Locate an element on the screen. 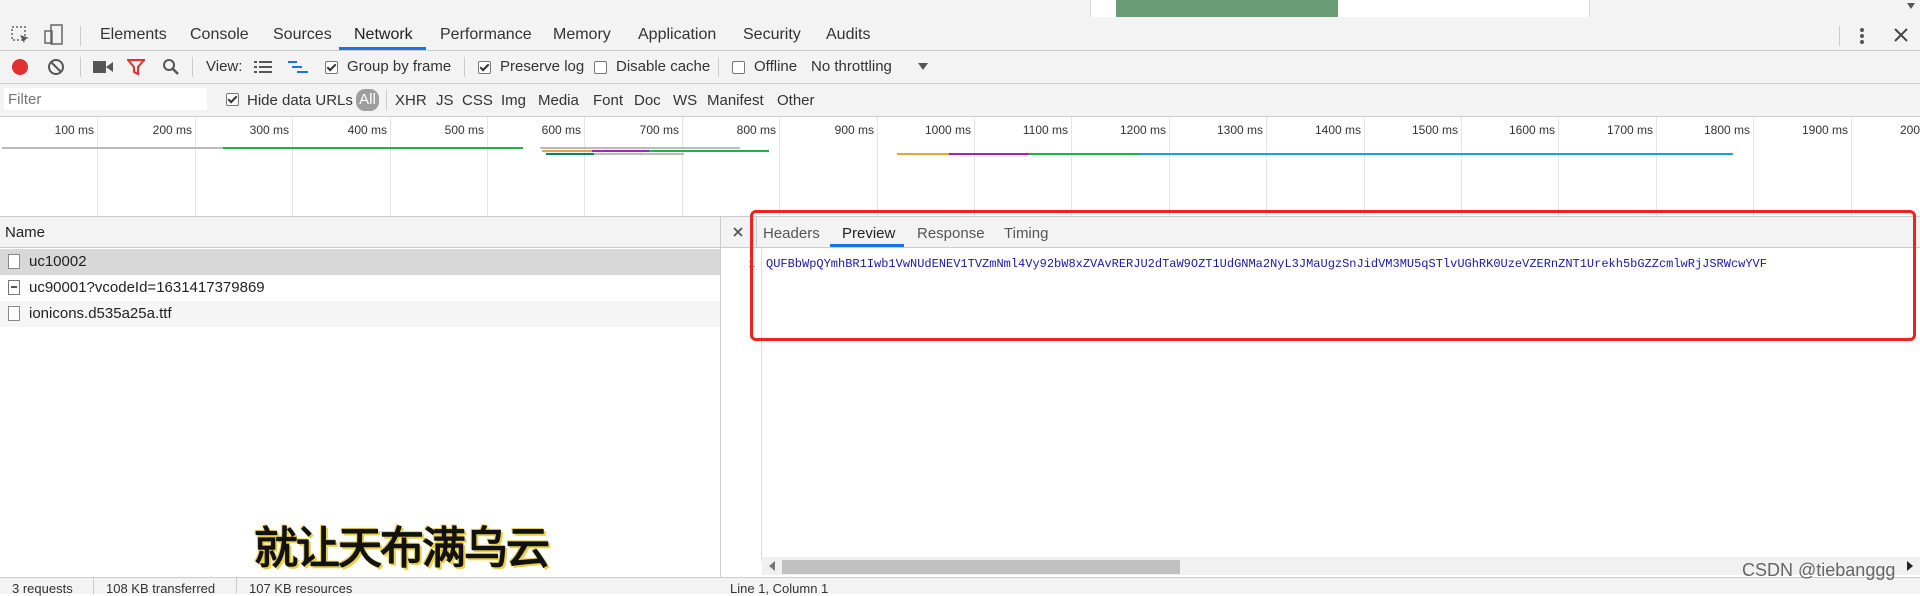 This screenshot has height=596, width=1920. timeline-tick-label: 400 ms is located at coordinates (367, 130).